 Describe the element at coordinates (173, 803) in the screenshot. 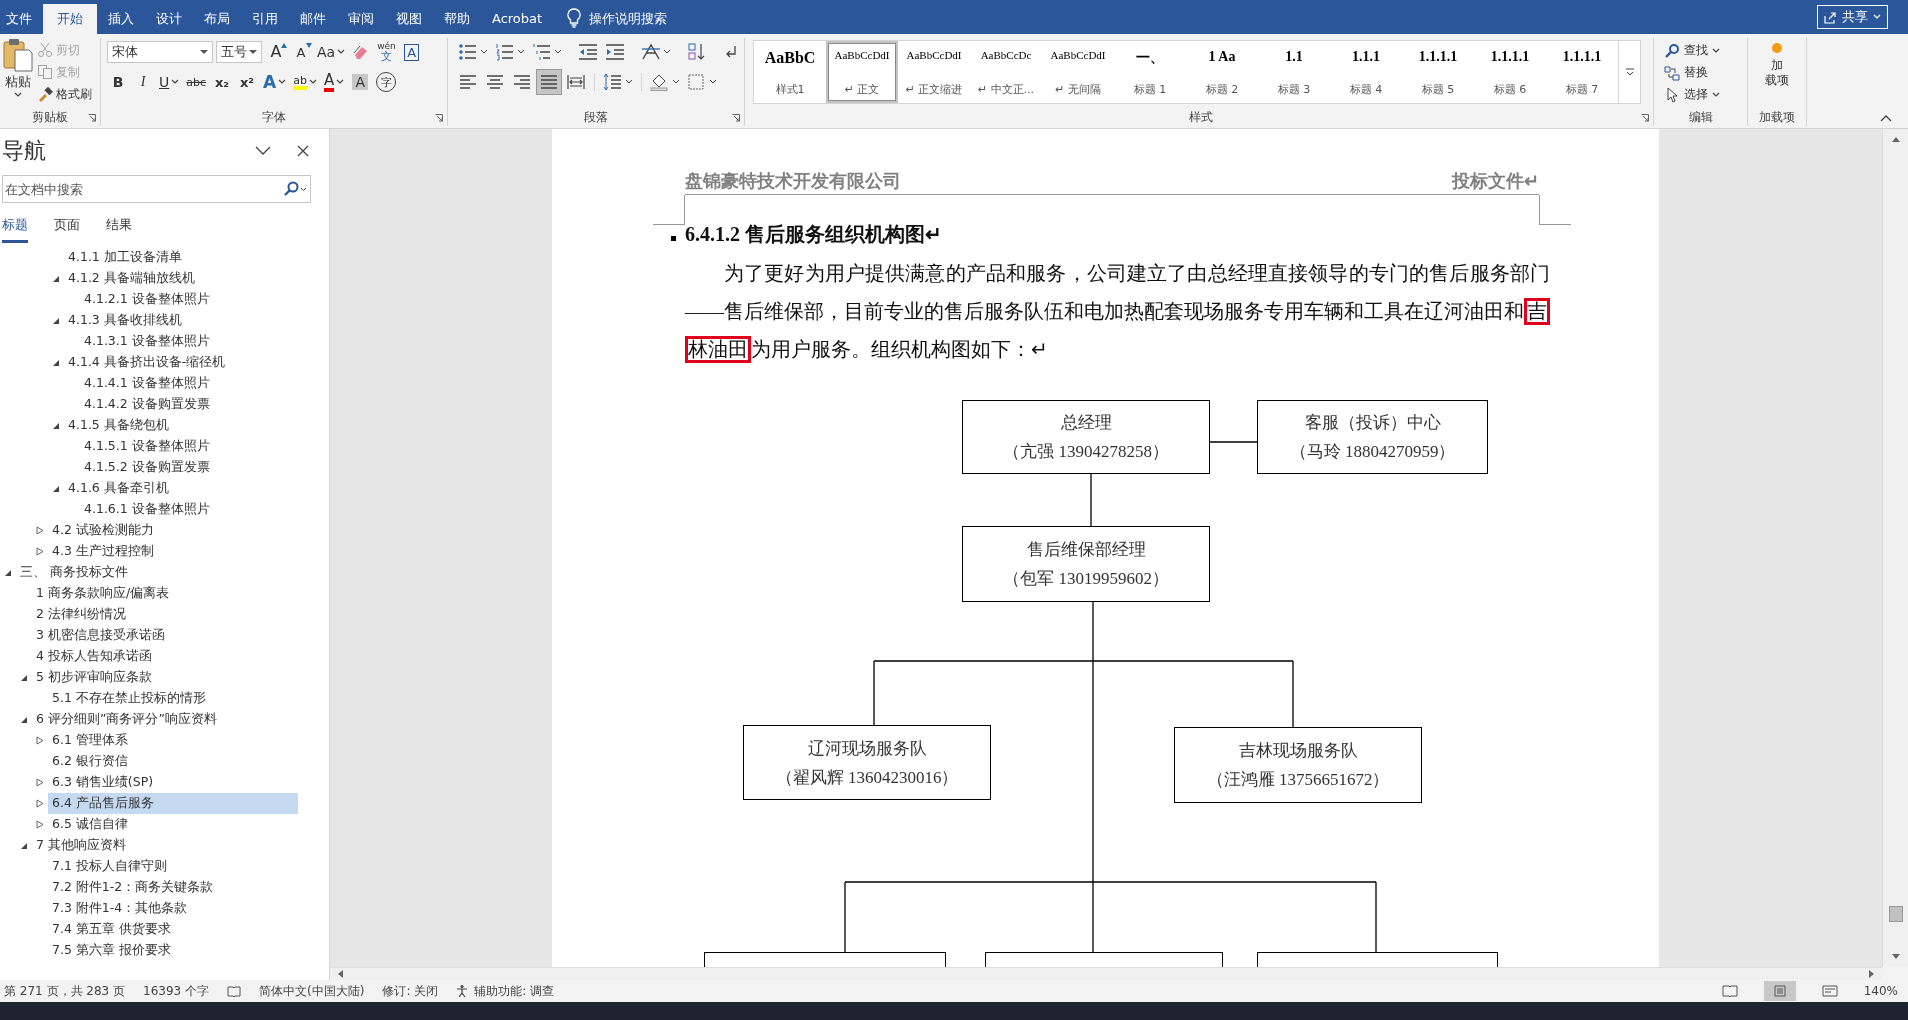

I see `heading-item: 6.4 产品售后服务` at that location.